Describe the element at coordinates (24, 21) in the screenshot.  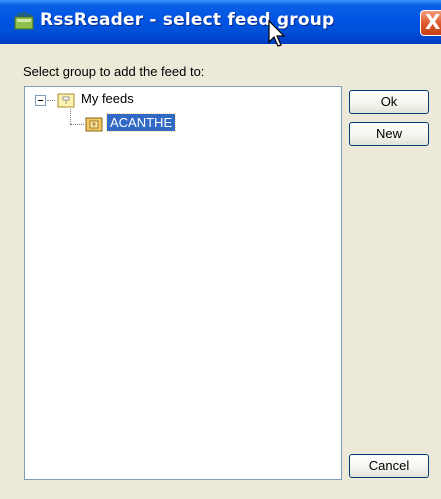
I see `rss-app-icon` at that location.